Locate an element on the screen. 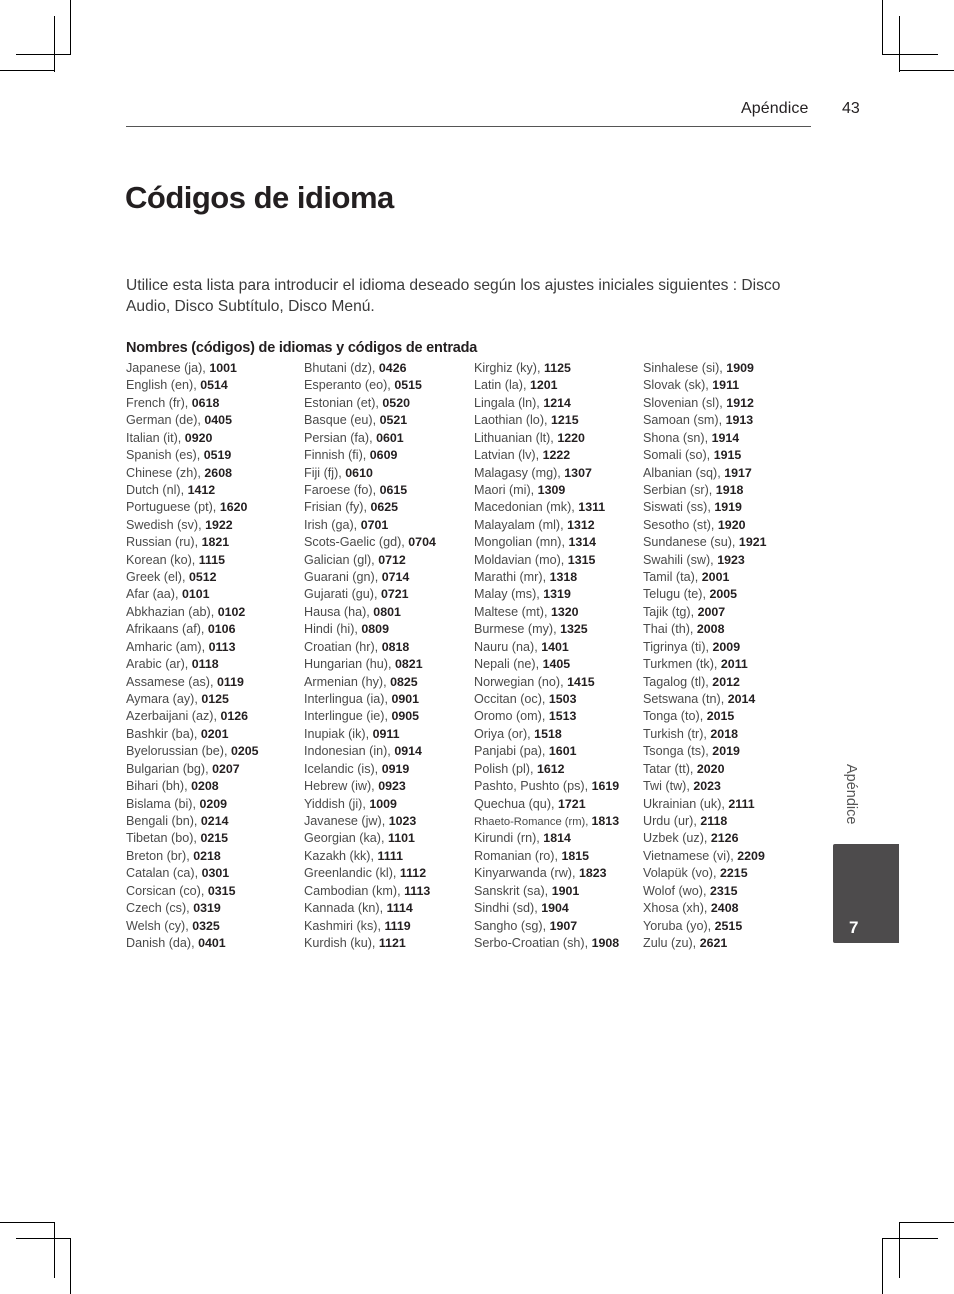 This screenshot has width=954, height=1294. language-entry: Albanian (sq), 1917 is located at coordinates (705, 473).